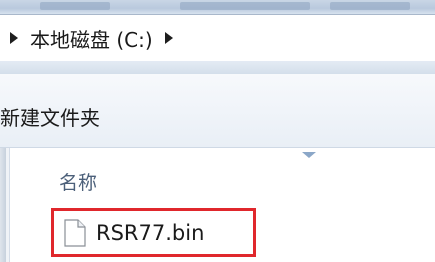 The height and width of the screenshot is (262, 435). I want to click on column-header-name: 名称, so click(78, 181).